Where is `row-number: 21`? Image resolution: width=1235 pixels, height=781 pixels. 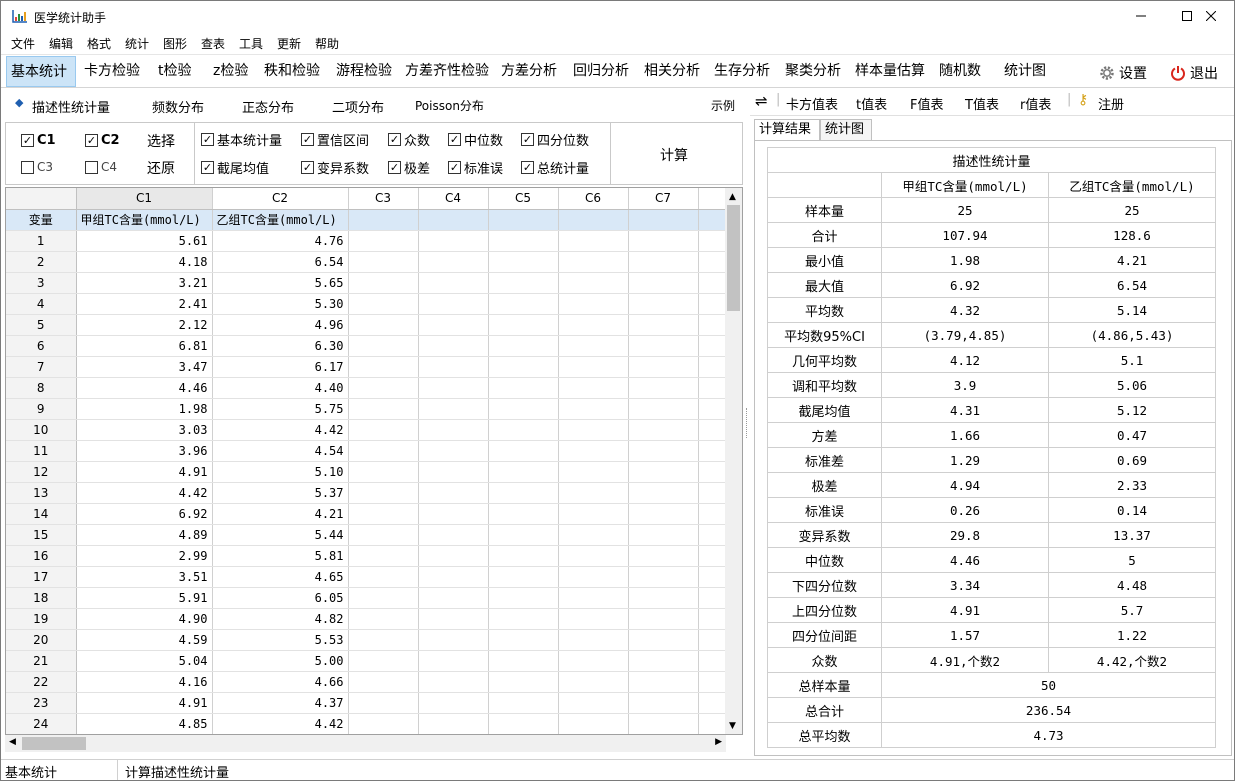 row-number: 21 is located at coordinates (41, 661).